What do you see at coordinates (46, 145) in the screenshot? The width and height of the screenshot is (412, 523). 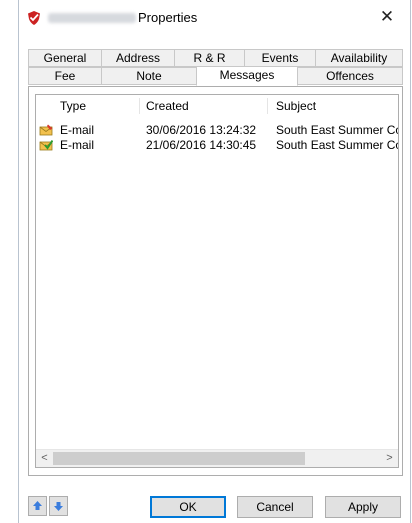 I see `envelope-check-icon` at bounding box center [46, 145].